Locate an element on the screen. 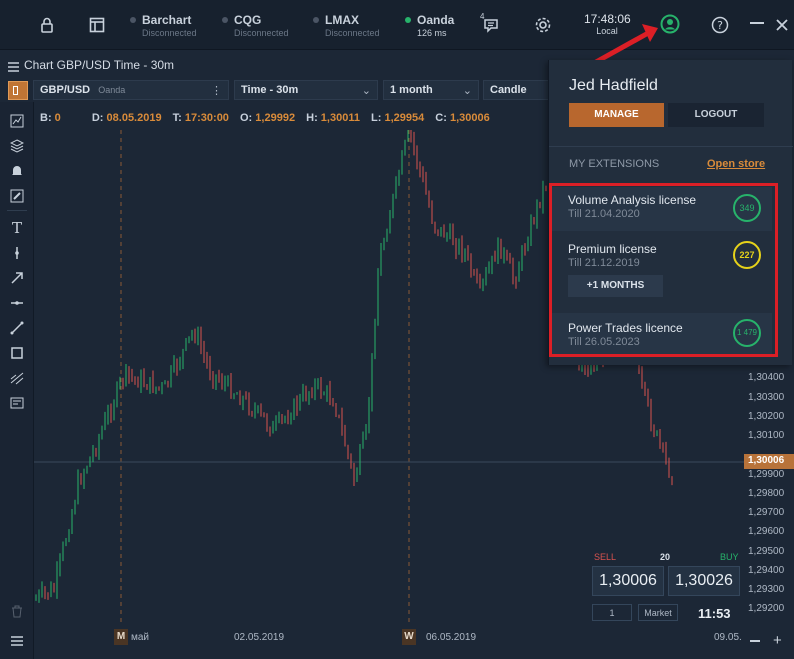 The width and height of the screenshot is (794, 659). sell-label: SELL is located at coordinates (605, 557).